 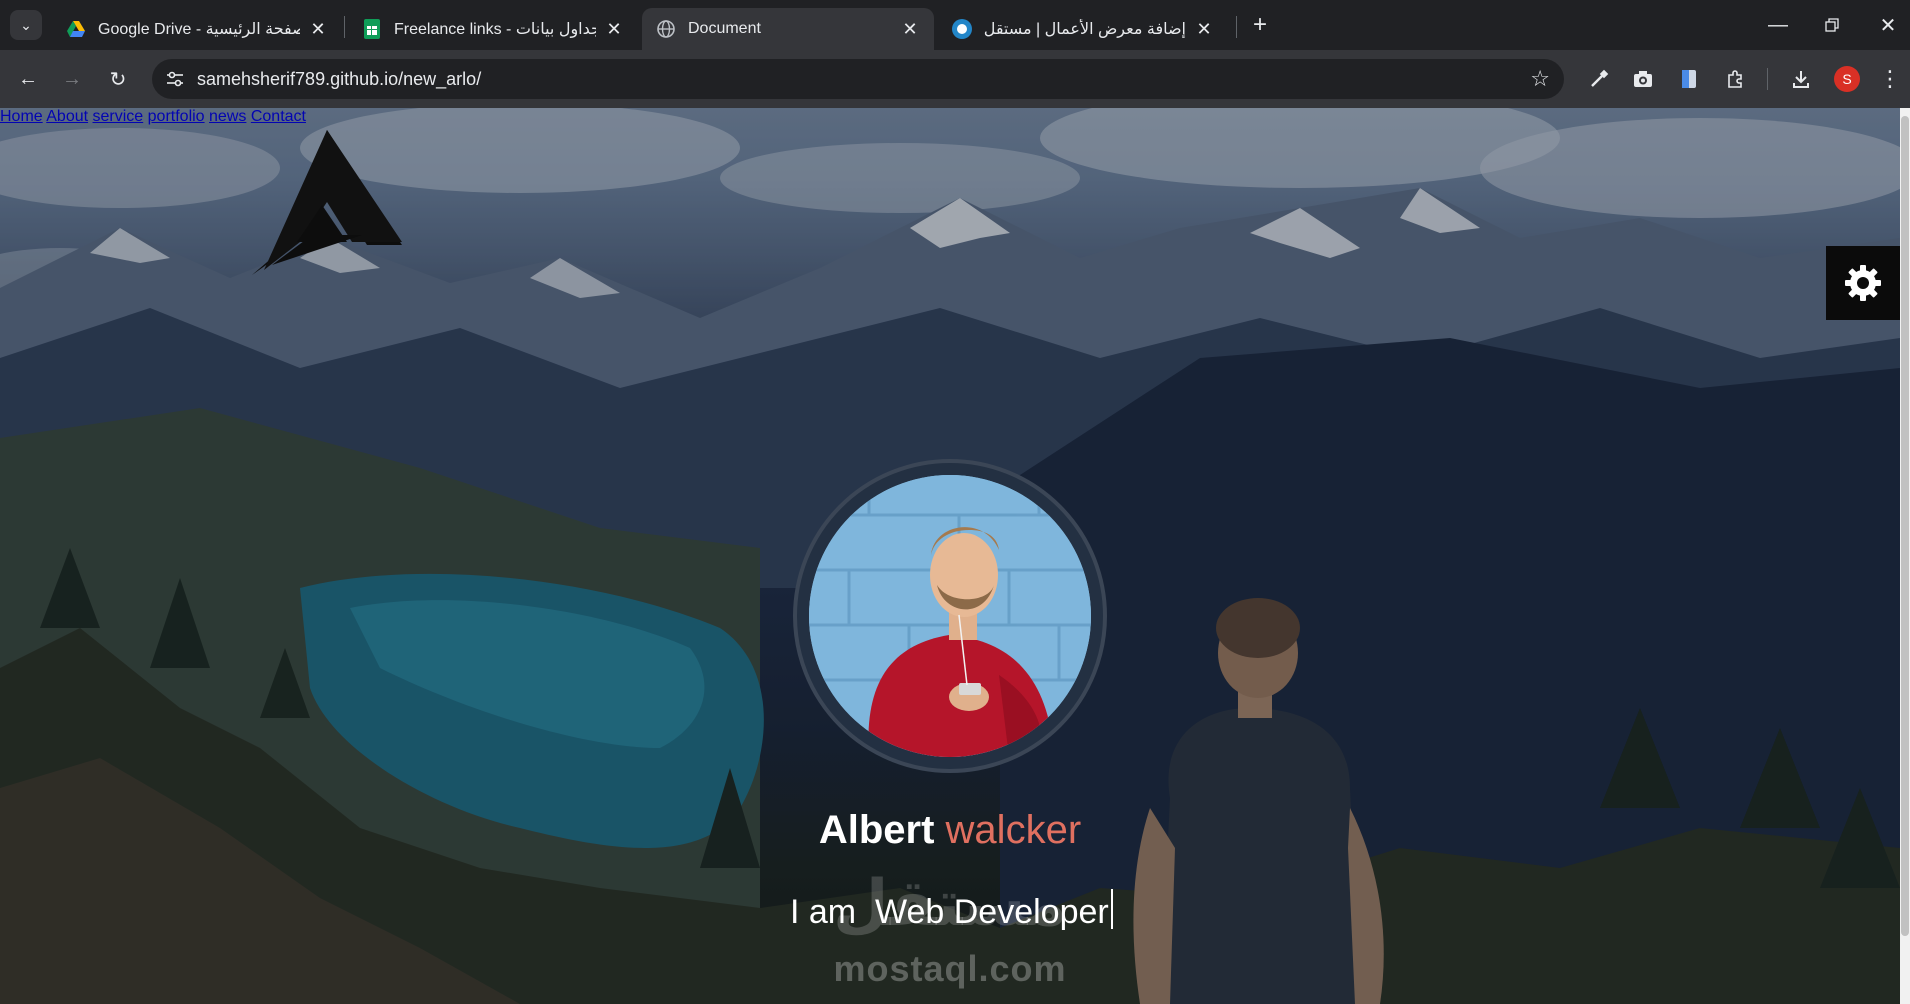 What do you see at coordinates (1767, 79) in the screenshot?
I see `toolbar-divider` at bounding box center [1767, 79].